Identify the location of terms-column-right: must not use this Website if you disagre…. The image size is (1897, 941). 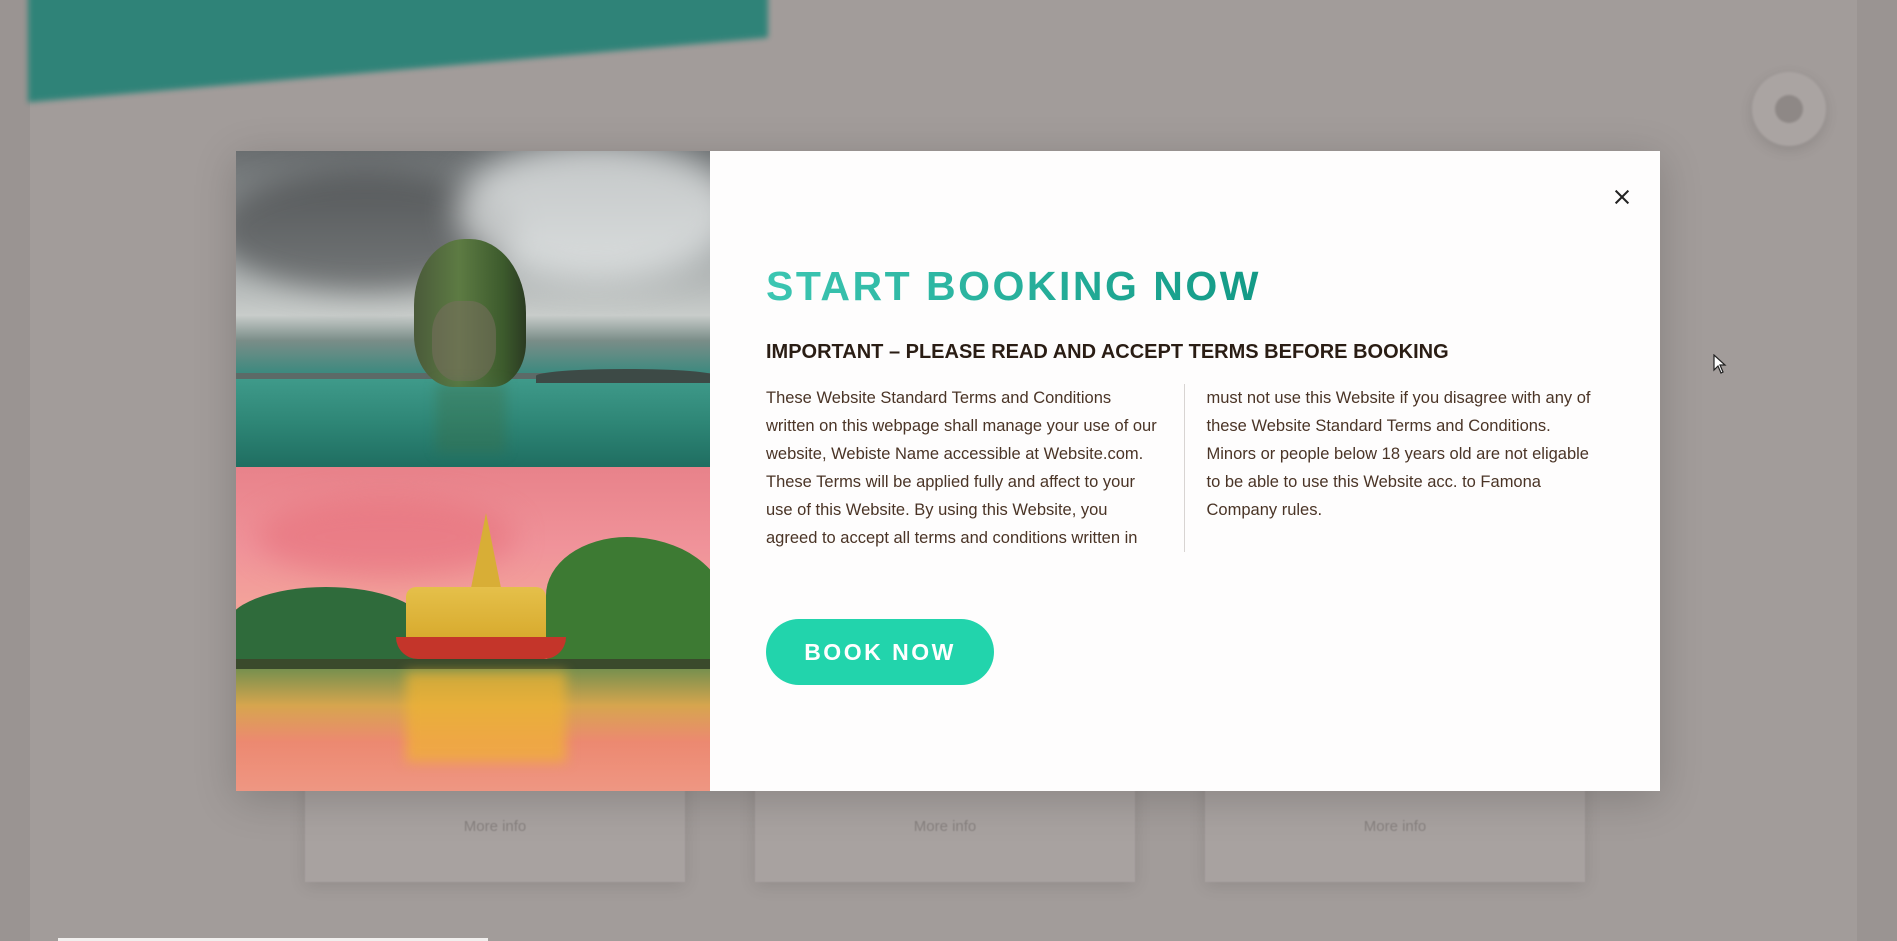
(1398, 454).